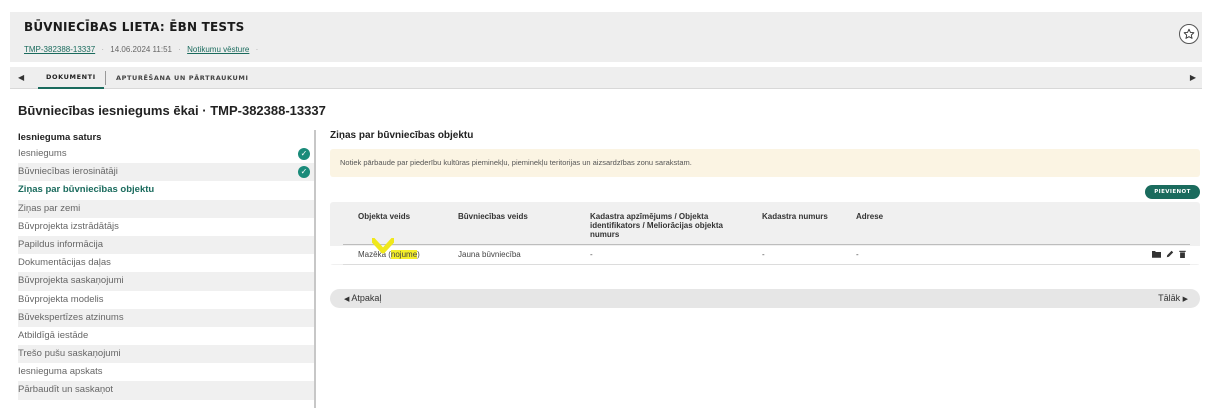  What do you see at coordinates (60, 137) in the screenshot?
I see `sidebar-heading: Iesnieguma saturs` at bounding box center [60, 137].